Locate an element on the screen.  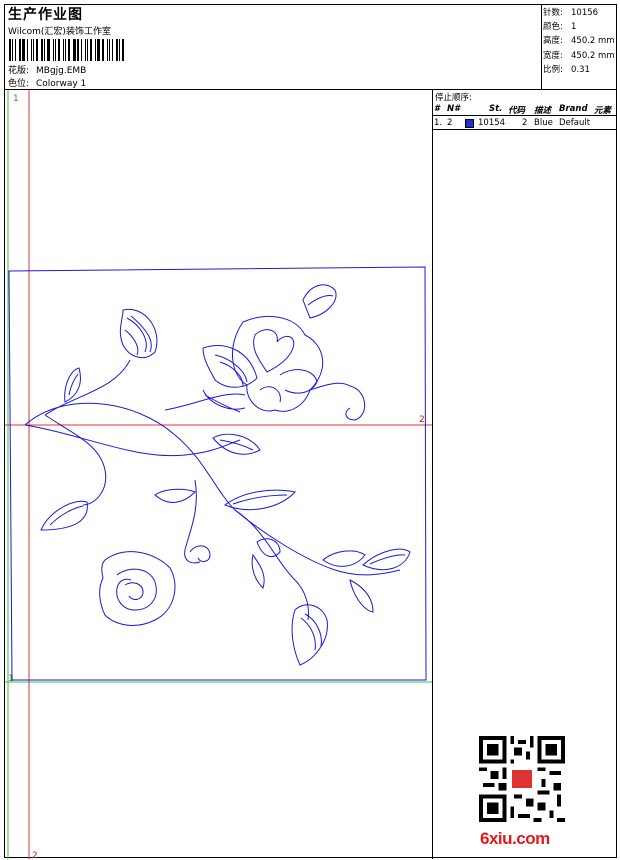
pattern-line: 花版: MBgjg.EMB is located at coordinates (47, 69).